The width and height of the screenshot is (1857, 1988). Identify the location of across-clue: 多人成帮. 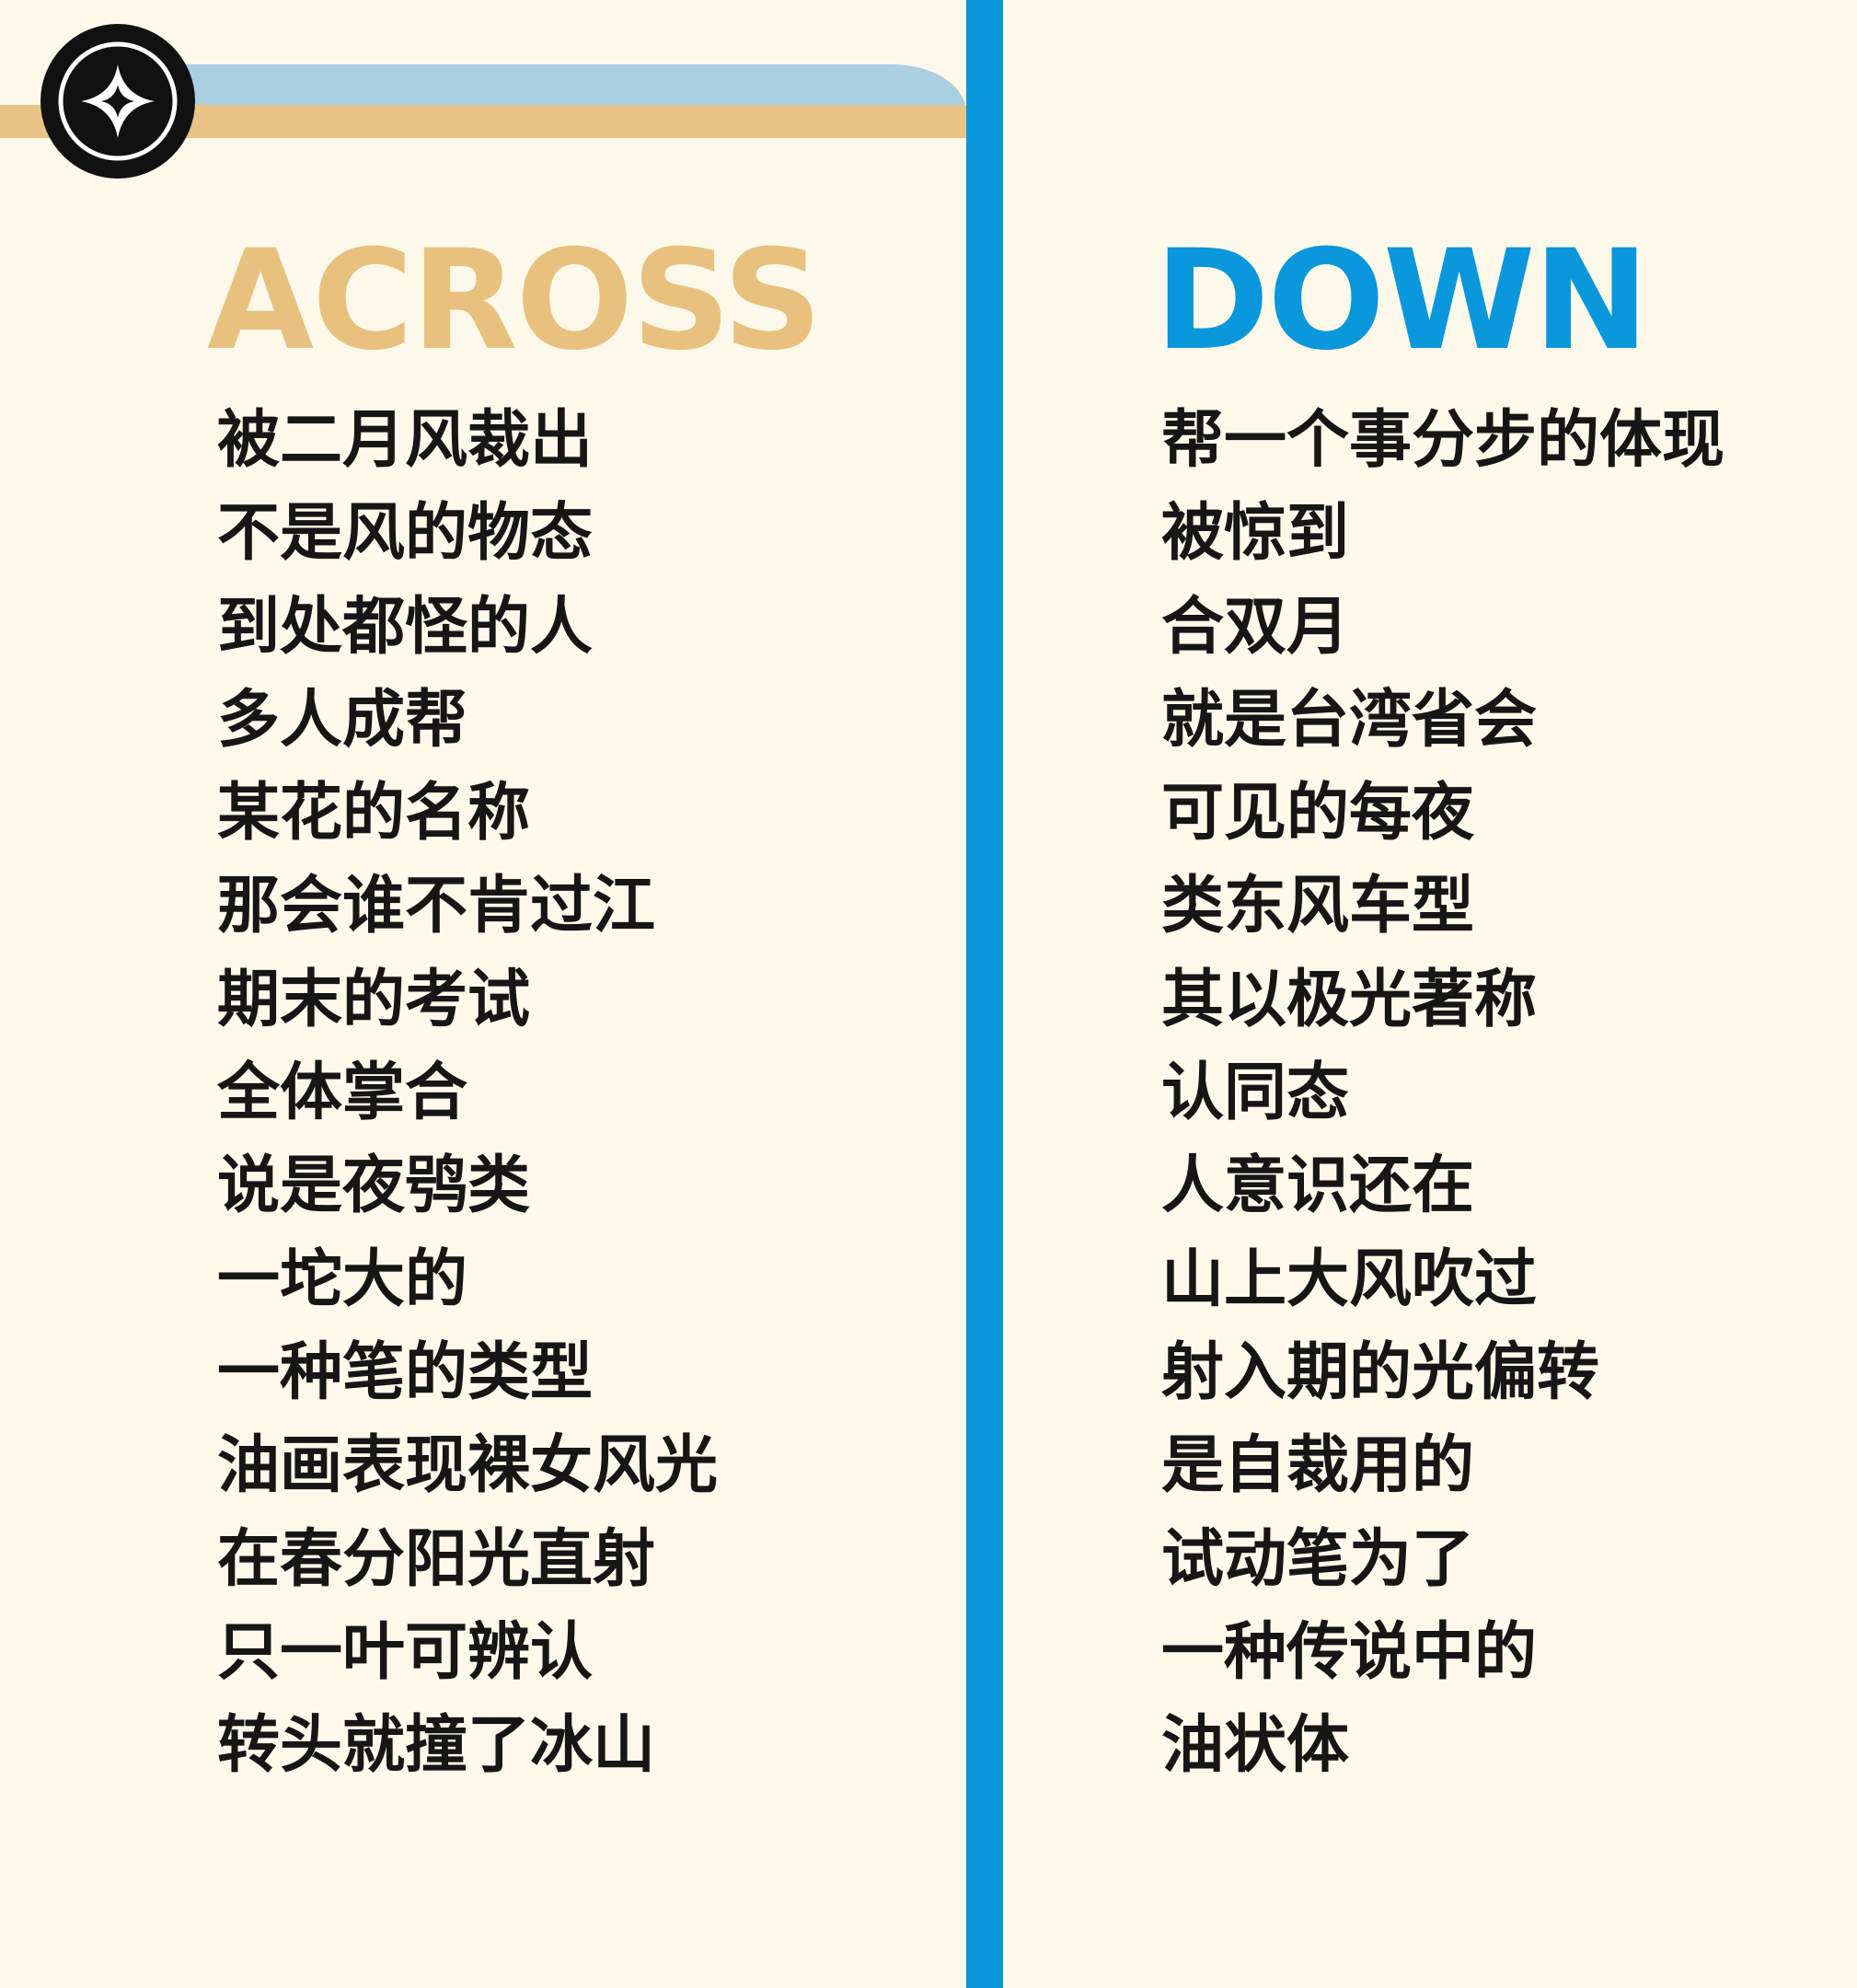
(342, 720).